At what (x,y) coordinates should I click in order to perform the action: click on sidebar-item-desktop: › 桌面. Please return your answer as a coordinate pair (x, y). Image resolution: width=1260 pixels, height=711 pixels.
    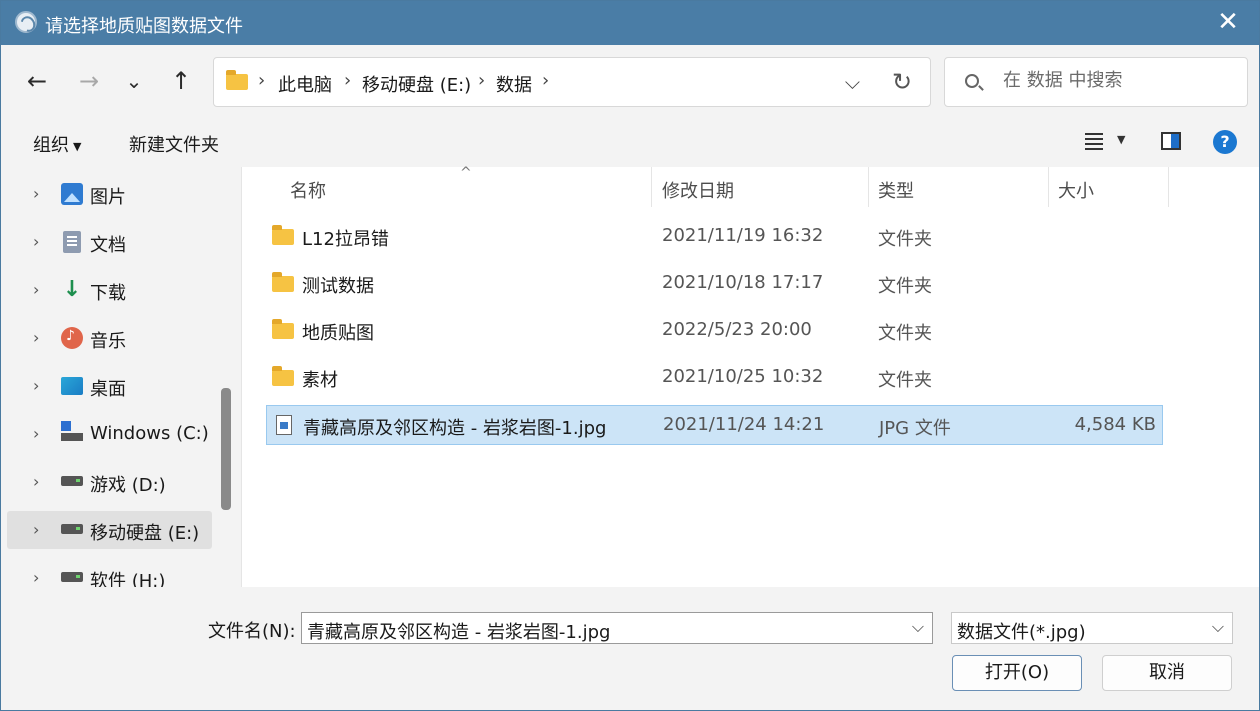
    Looking at the image, I should click on (109, 386).